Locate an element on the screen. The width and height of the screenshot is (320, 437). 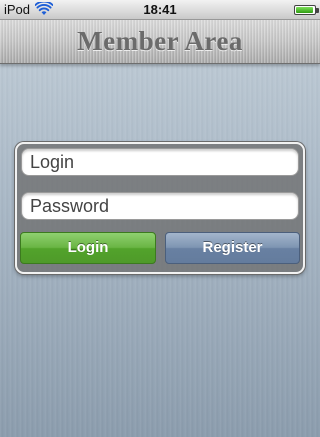
login-button: Login is located at coordinates (88, 248).